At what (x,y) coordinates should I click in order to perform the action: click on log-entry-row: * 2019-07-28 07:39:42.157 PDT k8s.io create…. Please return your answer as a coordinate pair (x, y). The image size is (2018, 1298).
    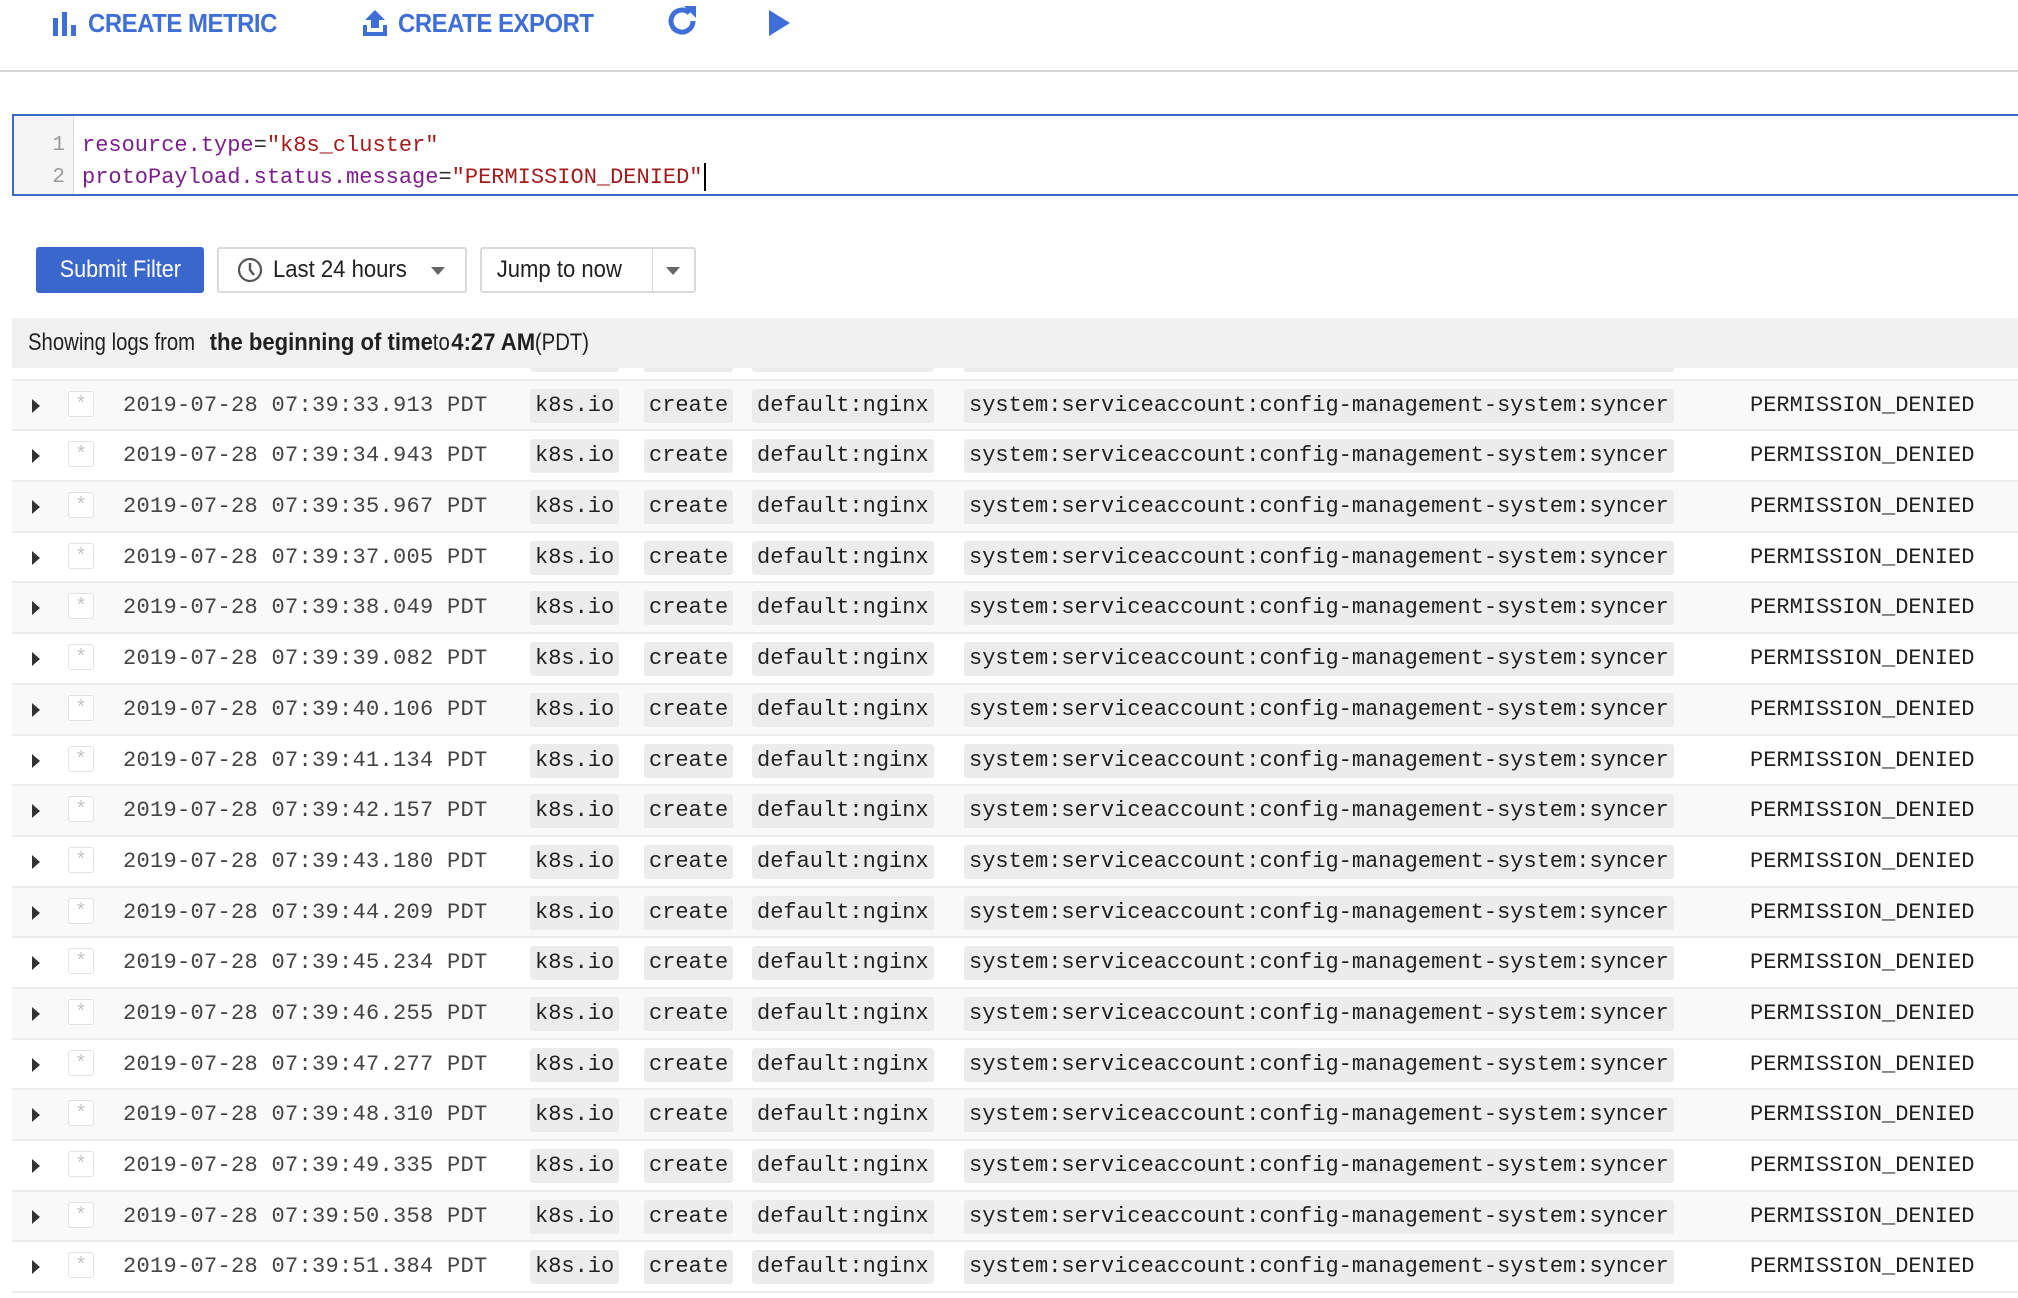
    Looking at the image, I should click on (1015, 811).